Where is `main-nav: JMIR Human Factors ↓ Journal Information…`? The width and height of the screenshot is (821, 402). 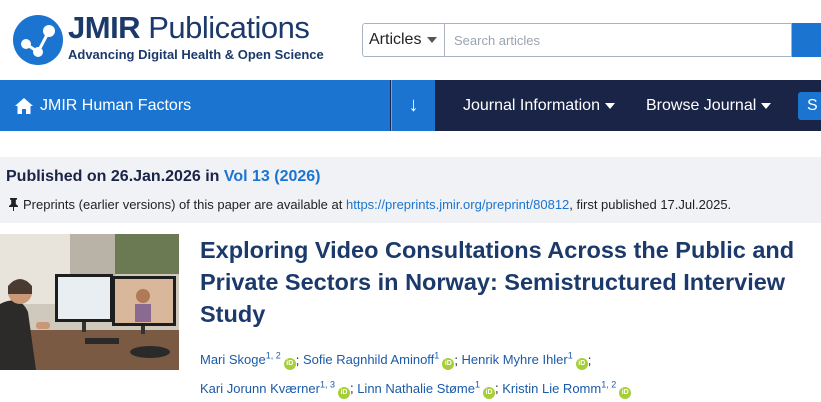 main-nav: JMIR Human Factors ↓ Journal Information… is located at coordinates (410, 105).